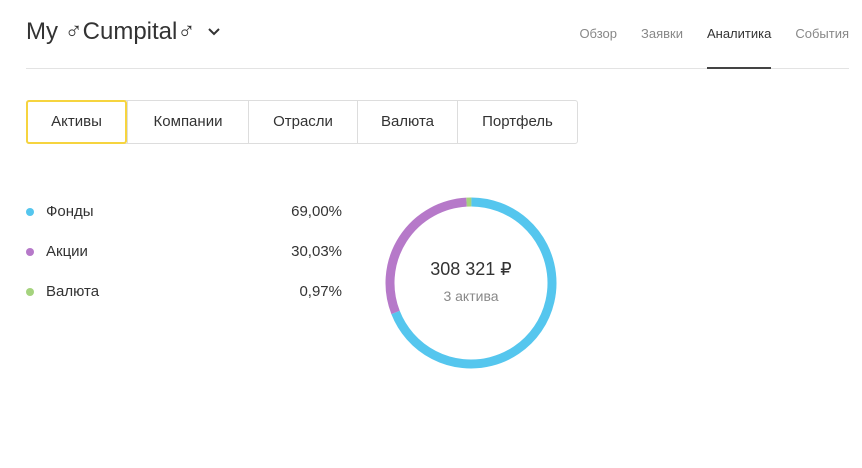  I want to click on donut-center: 308 321 ₽ 3 актива, so click(471, 283).